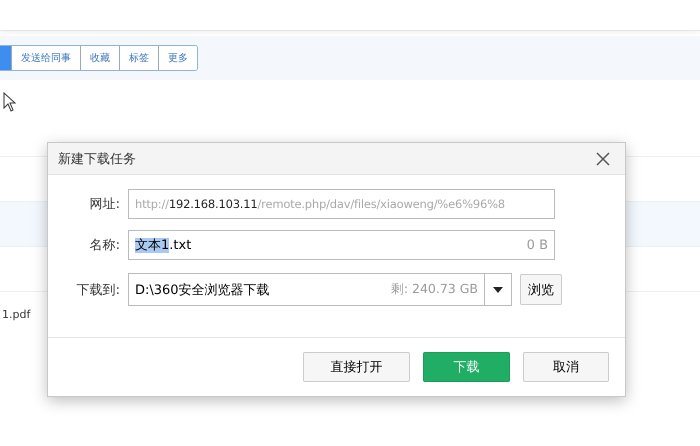 The height and width of the screenshot is (446, 700). Describe the element at coordinates (10, 102) in the screenshot. I see `cursor-icon` at that location.